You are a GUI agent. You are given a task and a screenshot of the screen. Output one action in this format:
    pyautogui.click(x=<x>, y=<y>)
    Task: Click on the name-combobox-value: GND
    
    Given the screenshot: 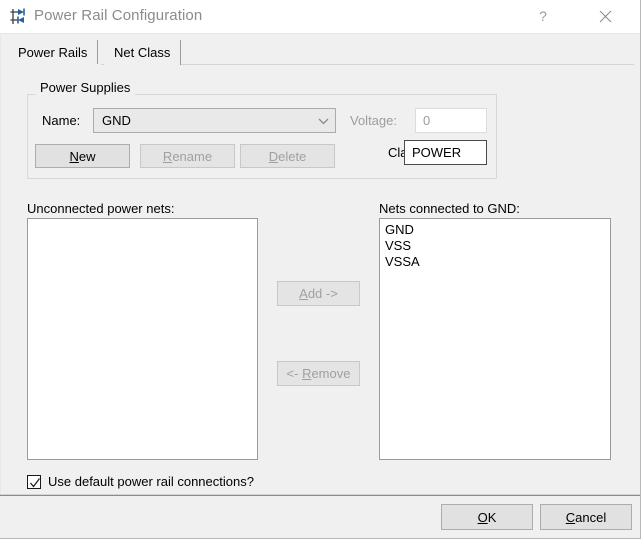 What is the action you would take?
    pyautogui.click(x=116, y=120)
    